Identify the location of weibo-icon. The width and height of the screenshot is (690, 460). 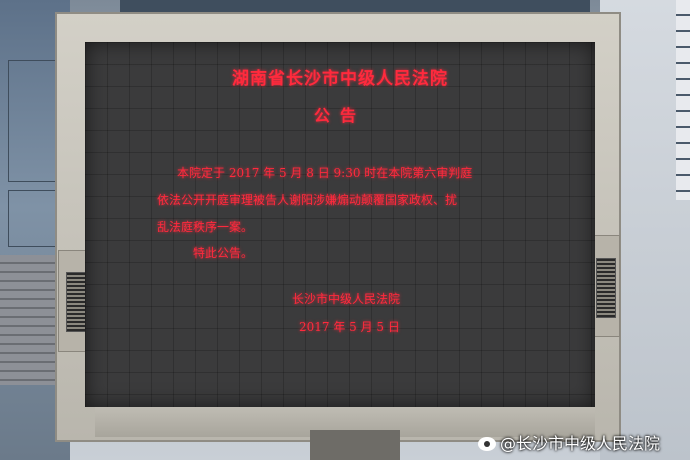
(487, 444).